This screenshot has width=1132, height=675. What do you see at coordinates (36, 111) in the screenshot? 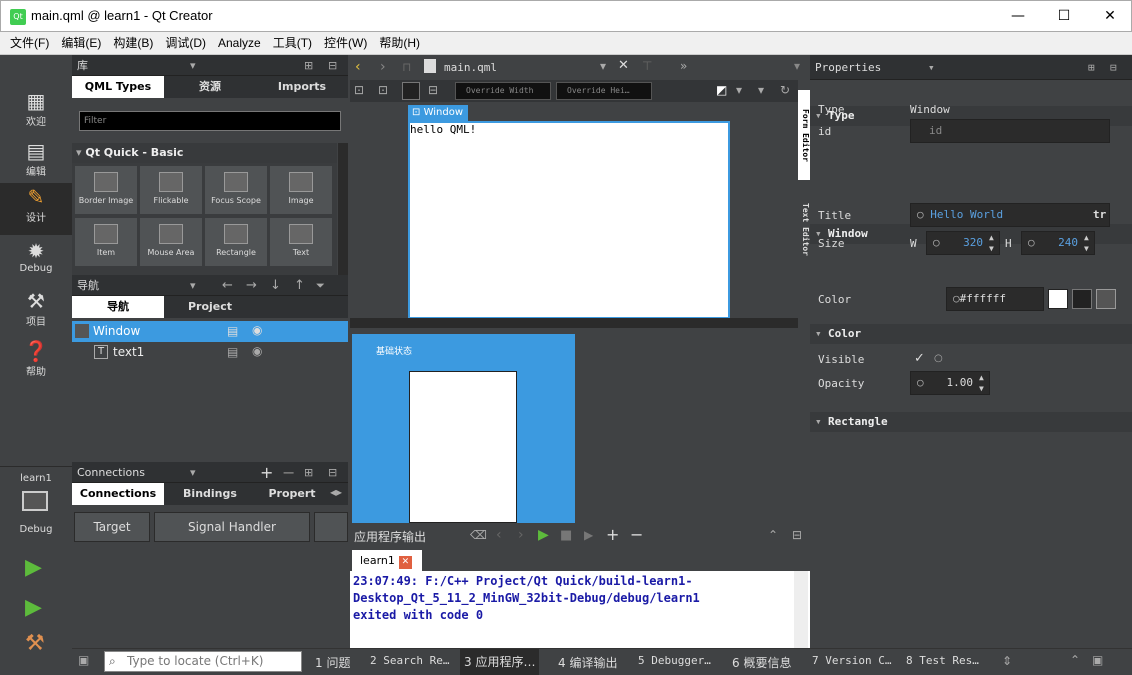
I see `mode-welcome: ▦ 欢迎` at bounding box center [36, 111].